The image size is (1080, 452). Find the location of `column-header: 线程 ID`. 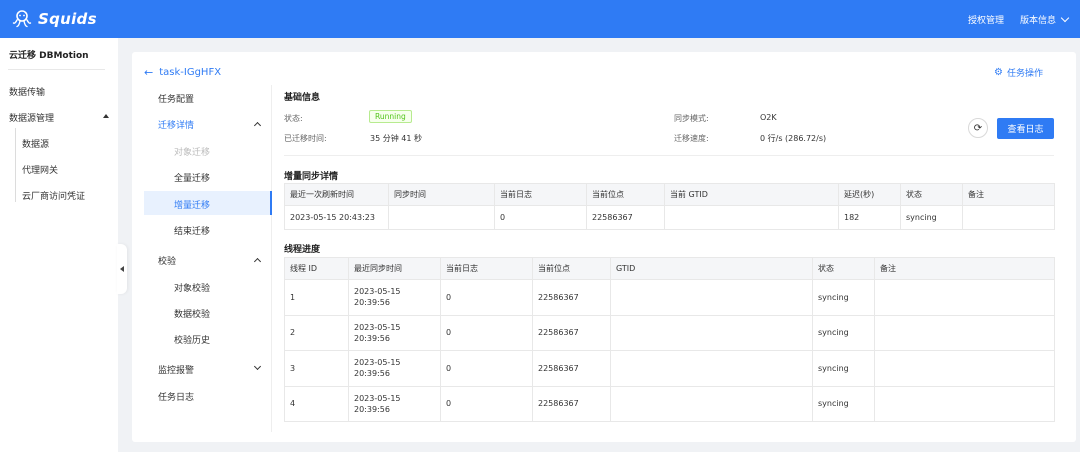

column-header: 线程 ID is located at coordinates (316, 268).